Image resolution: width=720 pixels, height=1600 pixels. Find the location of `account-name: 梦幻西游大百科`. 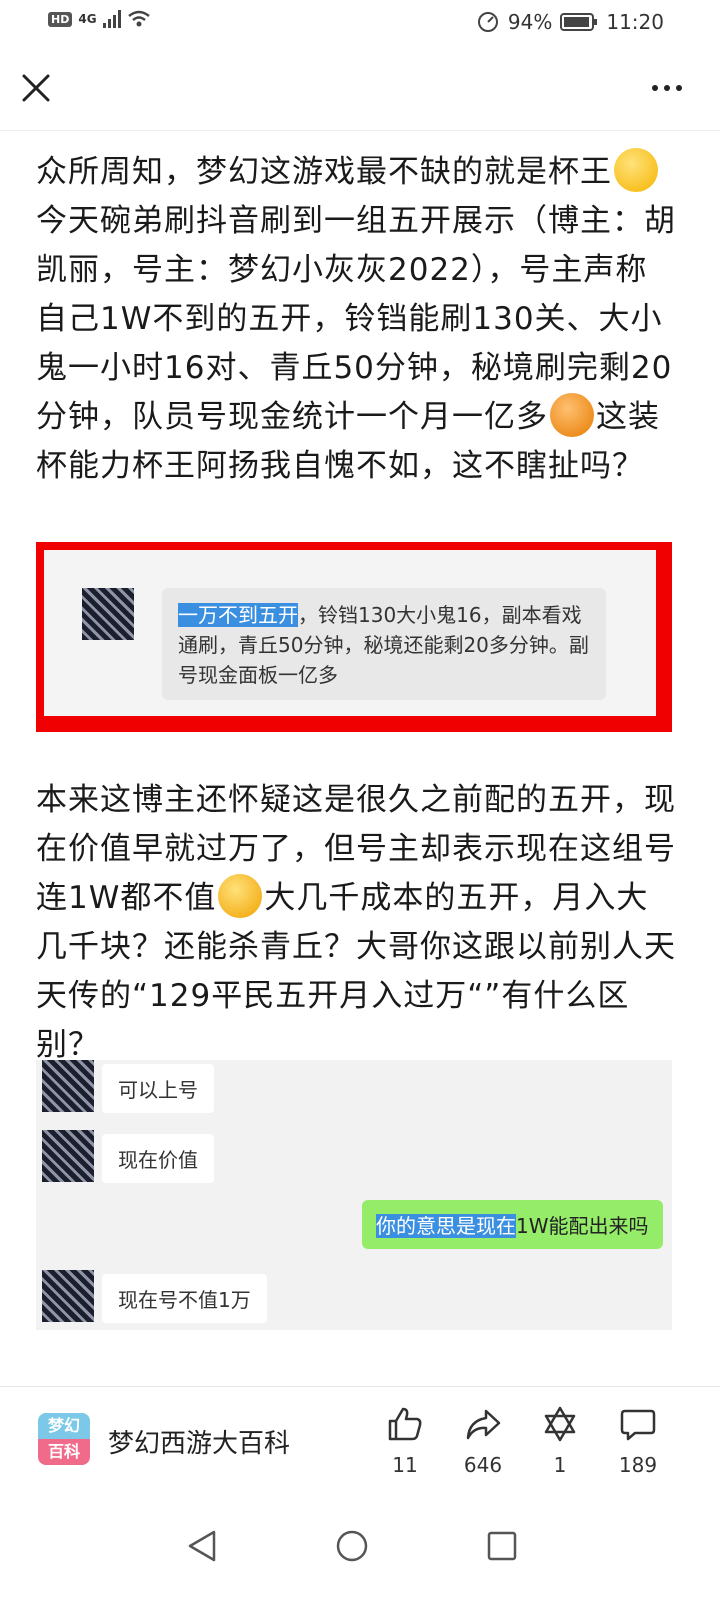

account-name: 梦幻西游大百科 is located at coordinates (199, 1441).